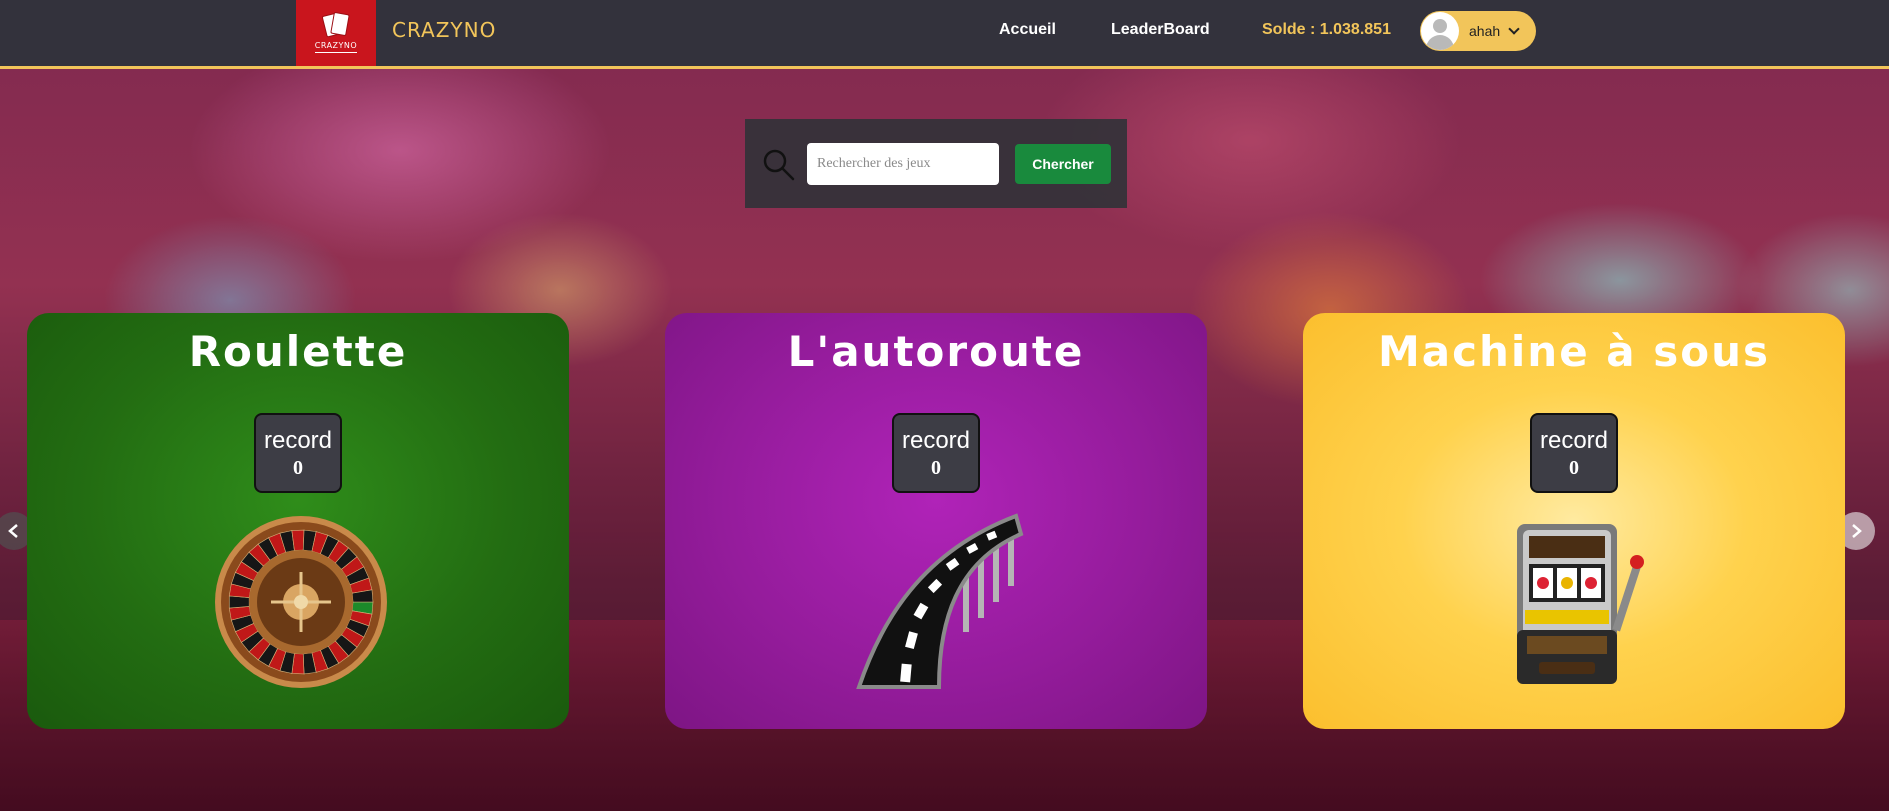 This screenshot has width=1889, height=811. I want to click on game-card-autoroute: L'autoroute record 0, so click(936, 521).